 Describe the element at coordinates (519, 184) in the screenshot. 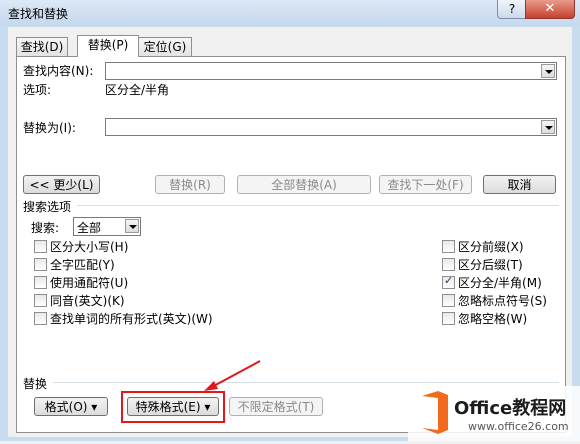

I see `cancel-button: 取消` at that location.